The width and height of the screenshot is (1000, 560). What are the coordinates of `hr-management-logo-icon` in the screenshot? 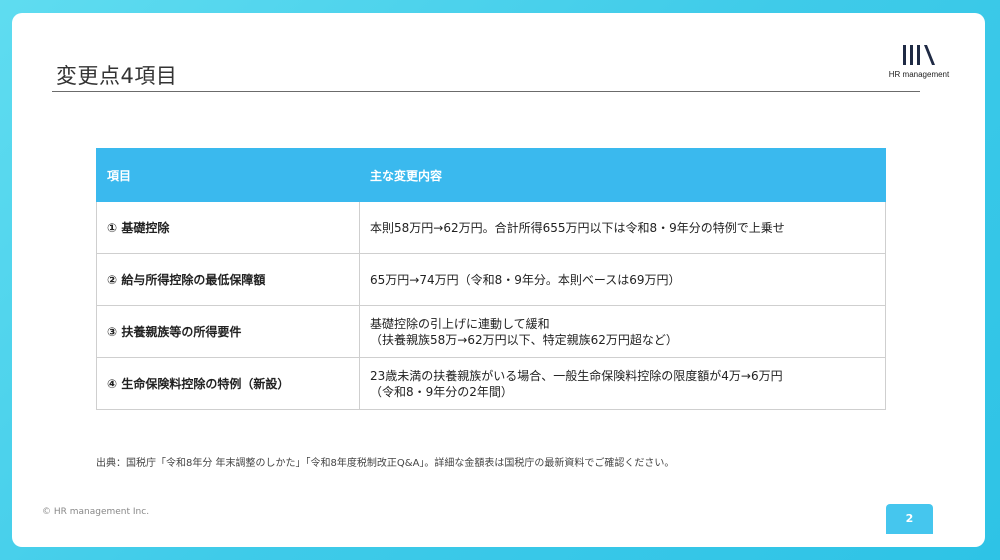 It's located at (919, 55).